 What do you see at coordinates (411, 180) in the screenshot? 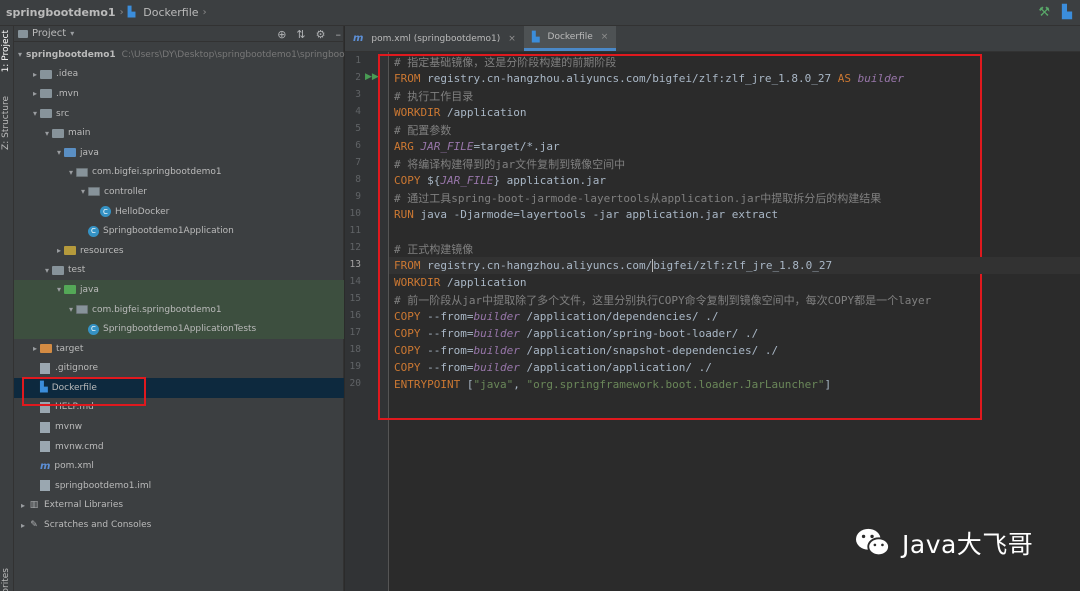
I see `code-token: COPY` at bounding box center [411, 180].